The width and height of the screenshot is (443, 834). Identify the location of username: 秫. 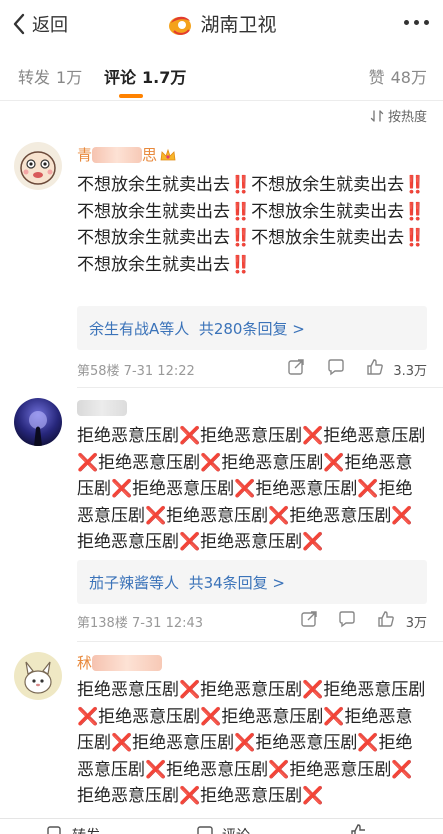
(120, 662).